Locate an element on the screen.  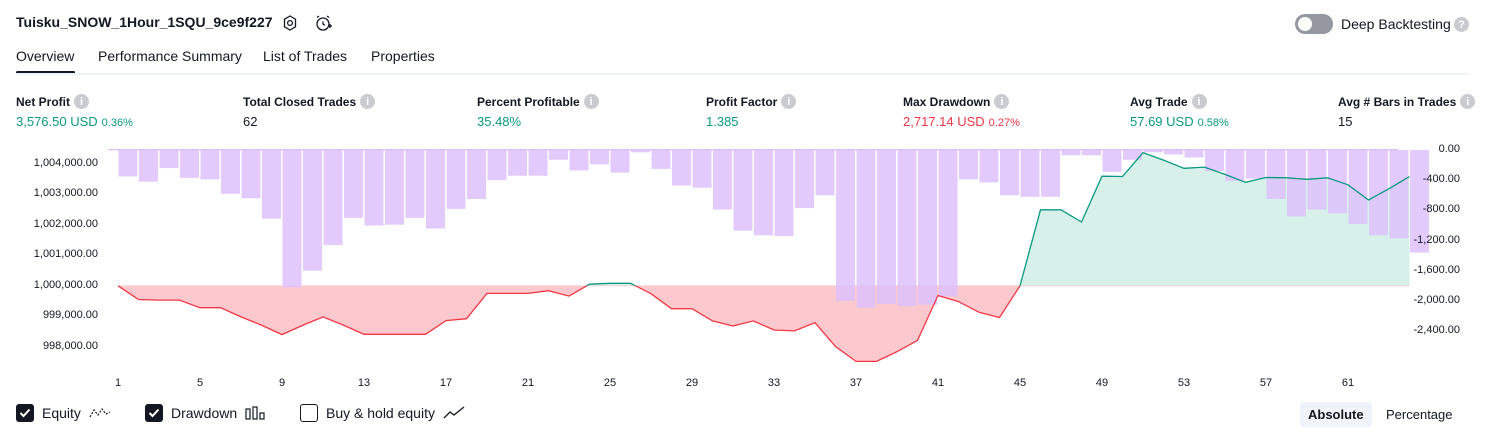
drawdown-label: Drawdown is located at coordinates (204, 413).